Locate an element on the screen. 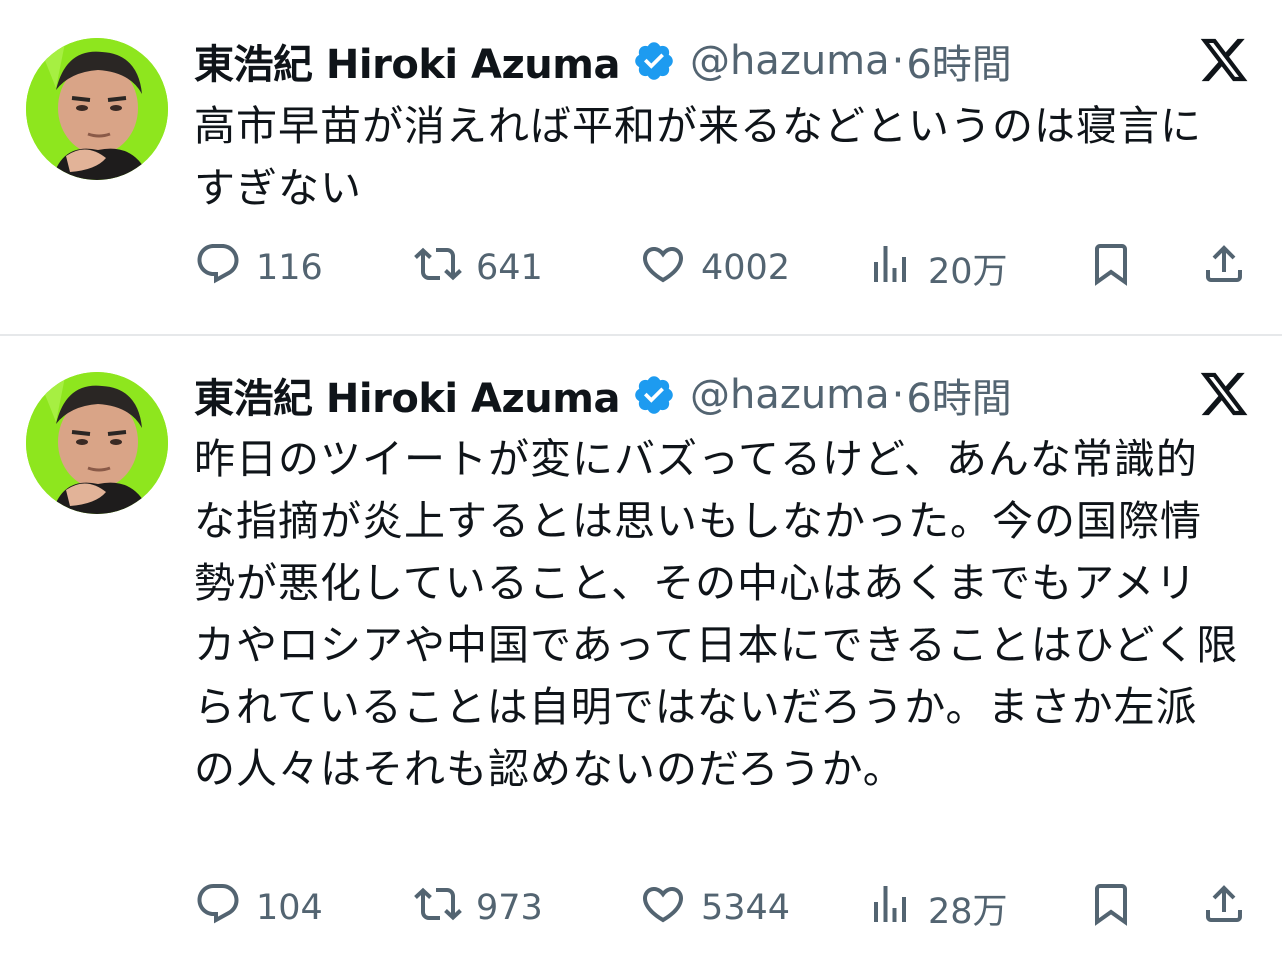 This screenshot has width=1282, height=974. views-count: 28万 is located at coordinates (968, 911).